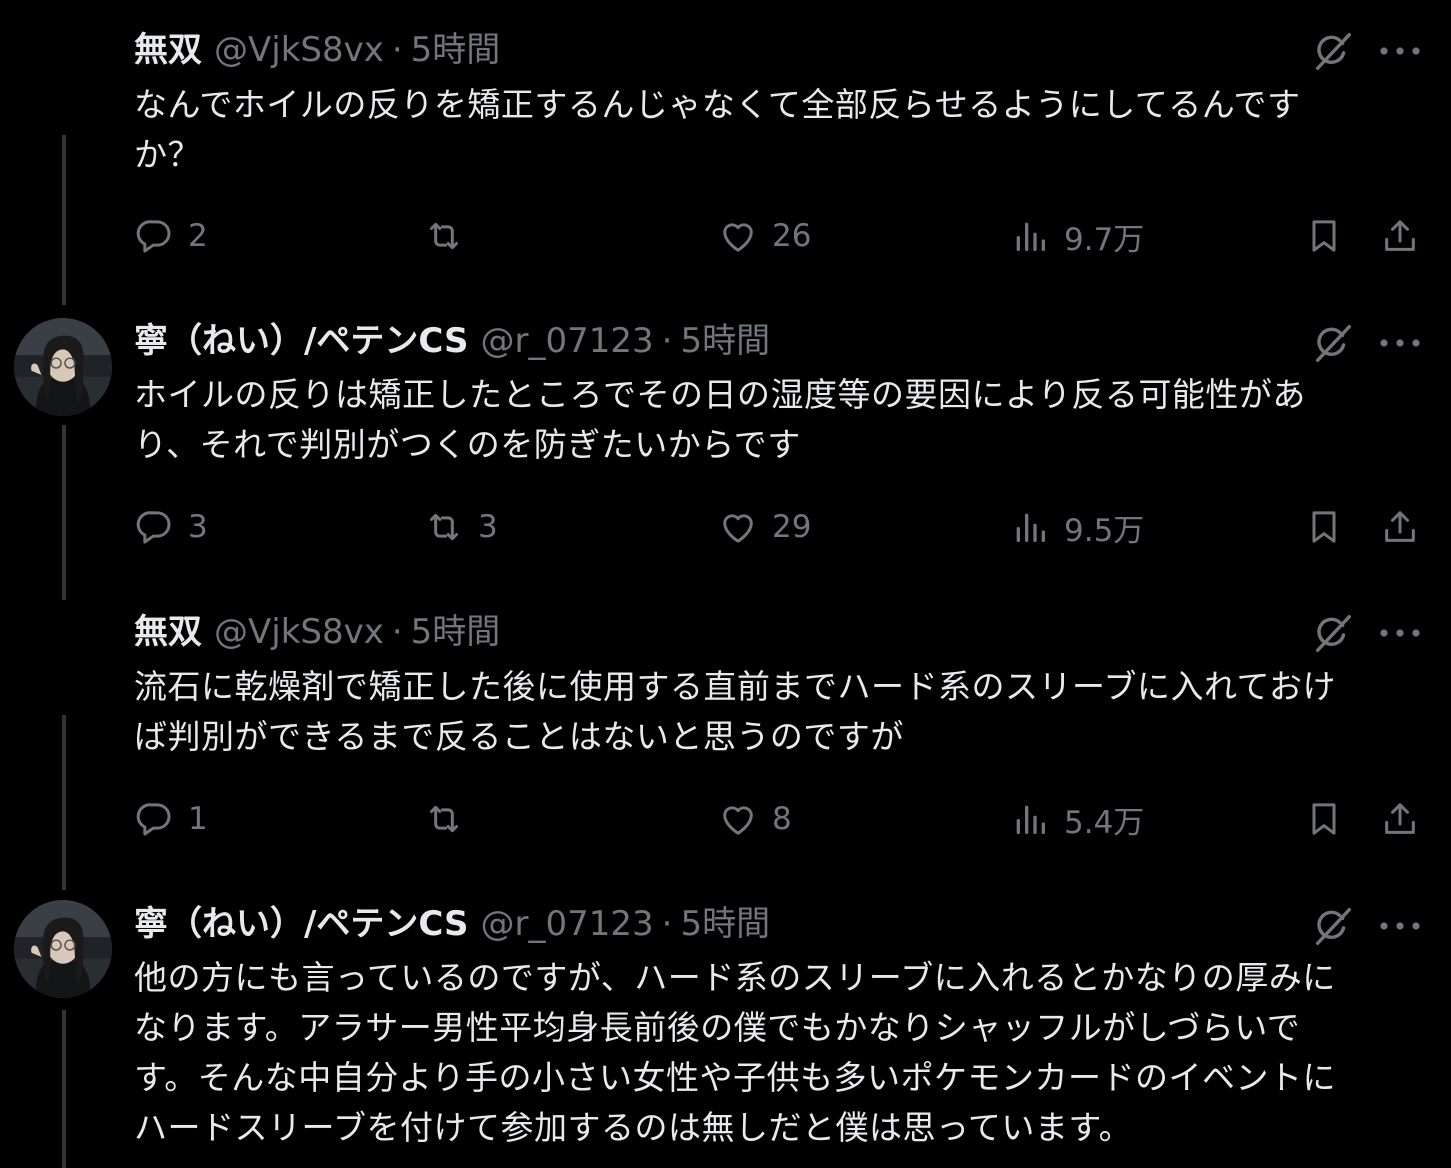  I want to click on reply-button: 3, so click(171, 527).